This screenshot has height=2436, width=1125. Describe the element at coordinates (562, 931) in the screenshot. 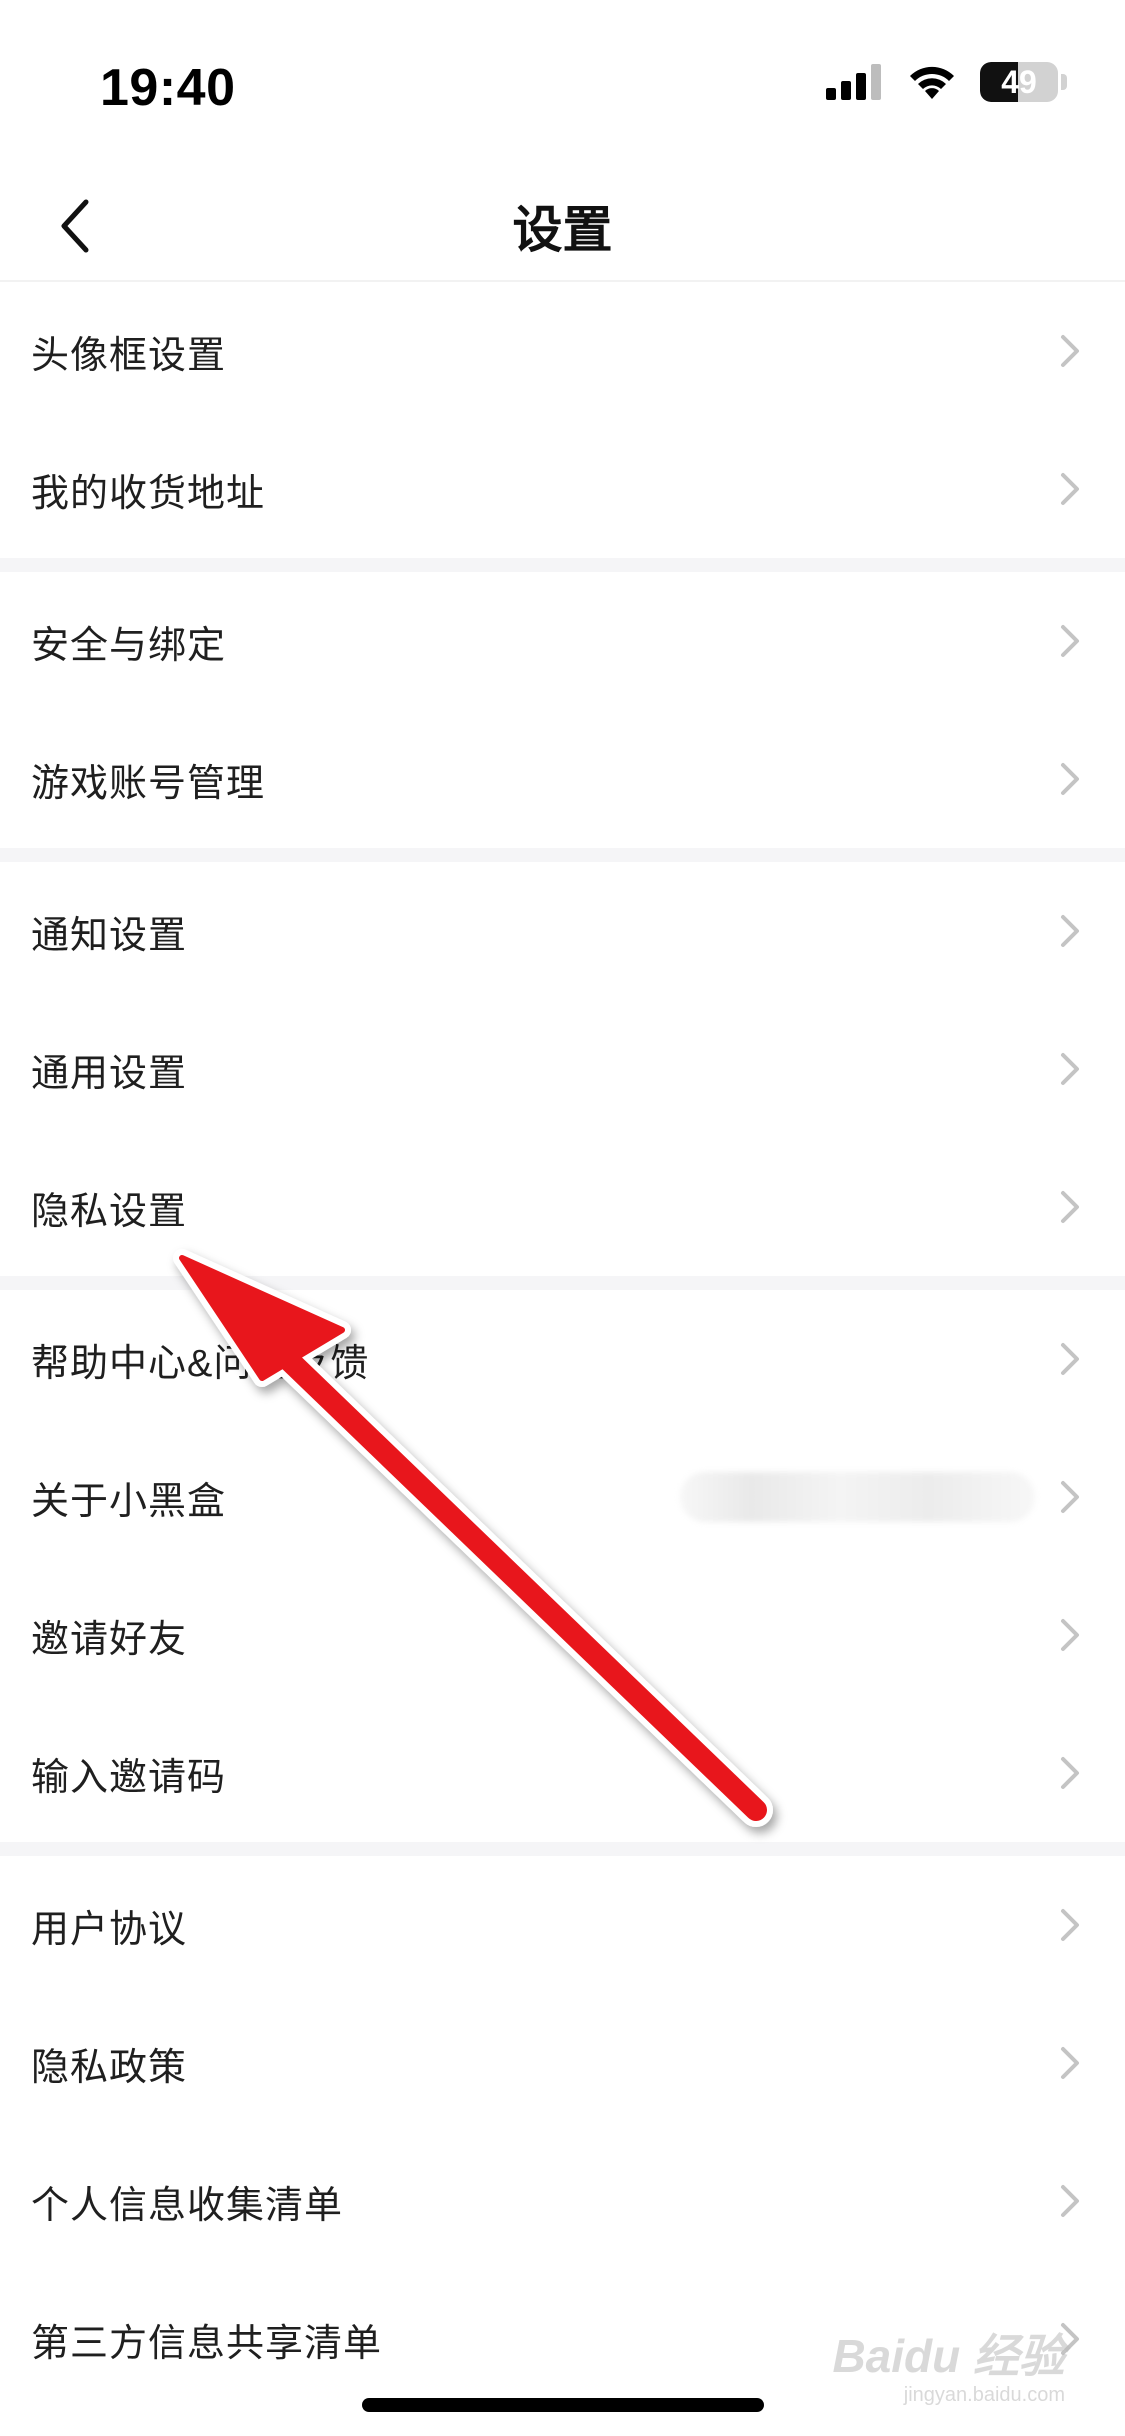

I see `settings-row-notifications: 通知设置` at that location.